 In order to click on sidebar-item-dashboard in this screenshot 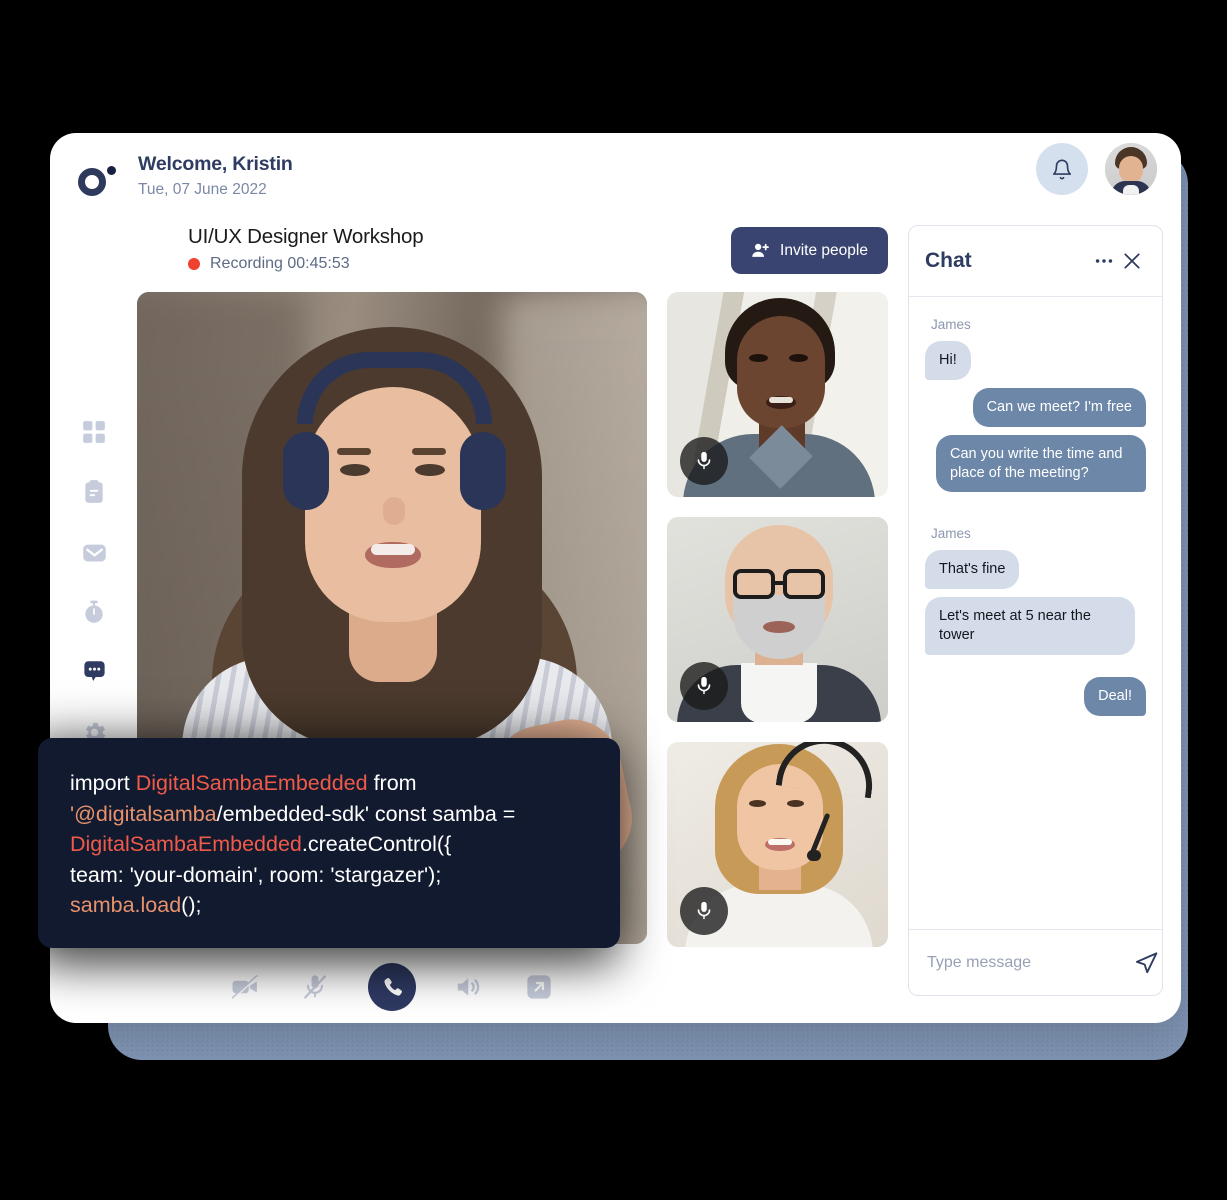, I will do `click(94, 432)`.